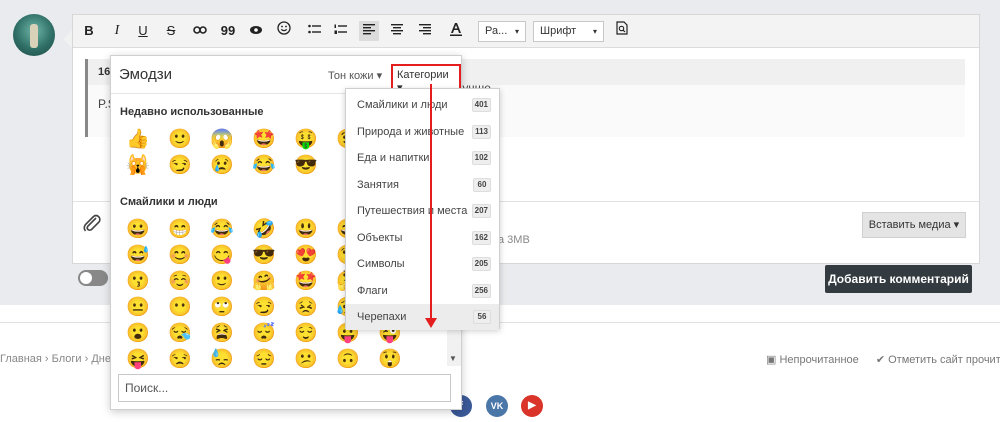 The height and width of the screenshot is (422, 1000). Describe the element at coordinates (138, 232) in the screenshot. I see `emoji-item: 😀` at that location.